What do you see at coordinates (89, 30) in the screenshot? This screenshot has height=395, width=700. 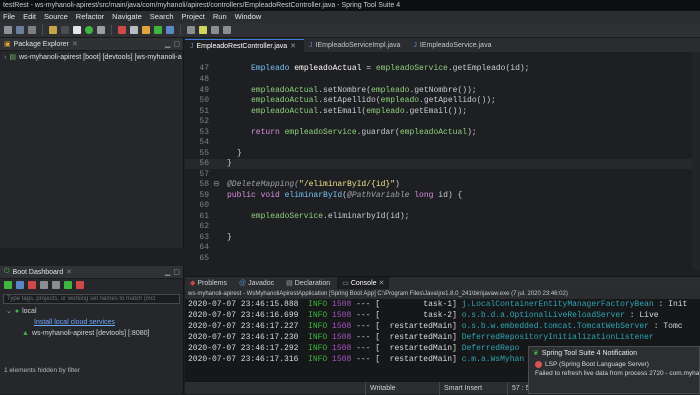 I see `run-icon` at bounding box center [89, 30].